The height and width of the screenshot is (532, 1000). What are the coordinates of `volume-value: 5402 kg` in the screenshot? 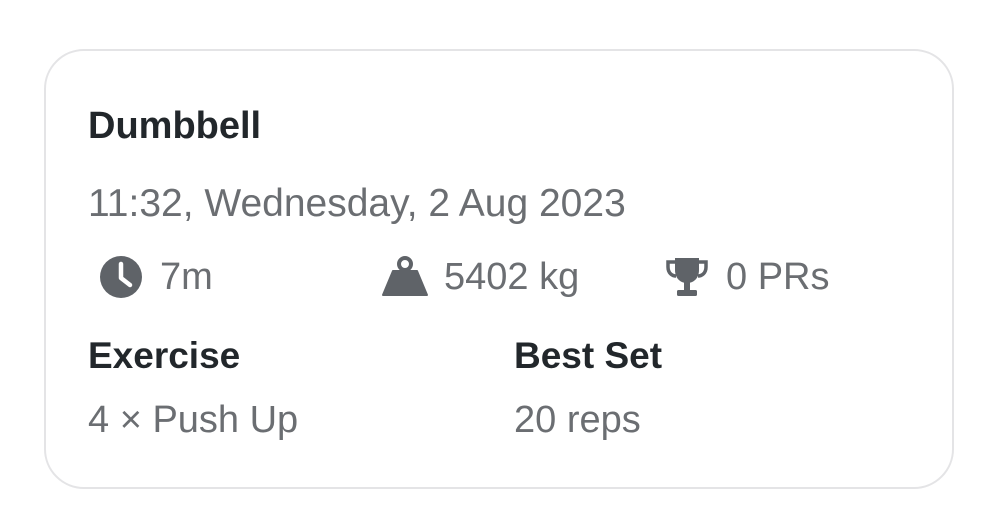 It's located at (512, 276).